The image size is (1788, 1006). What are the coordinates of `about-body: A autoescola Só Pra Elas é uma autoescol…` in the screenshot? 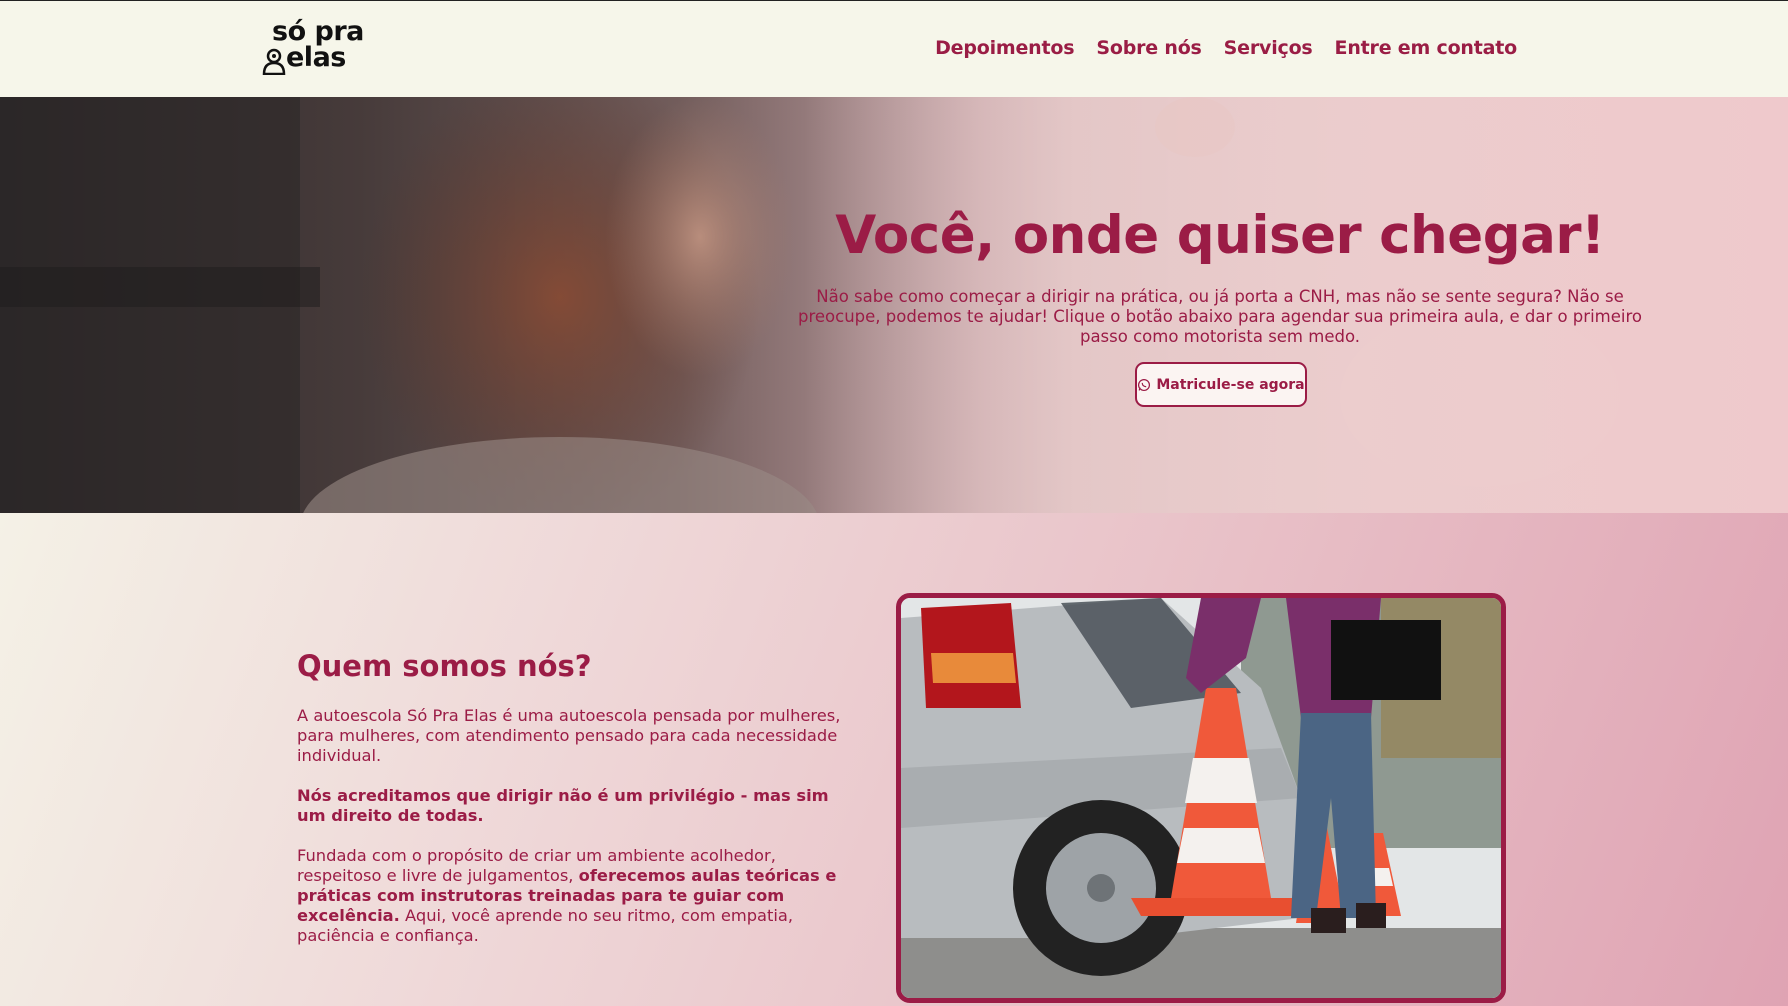 It's located at (569, 836).